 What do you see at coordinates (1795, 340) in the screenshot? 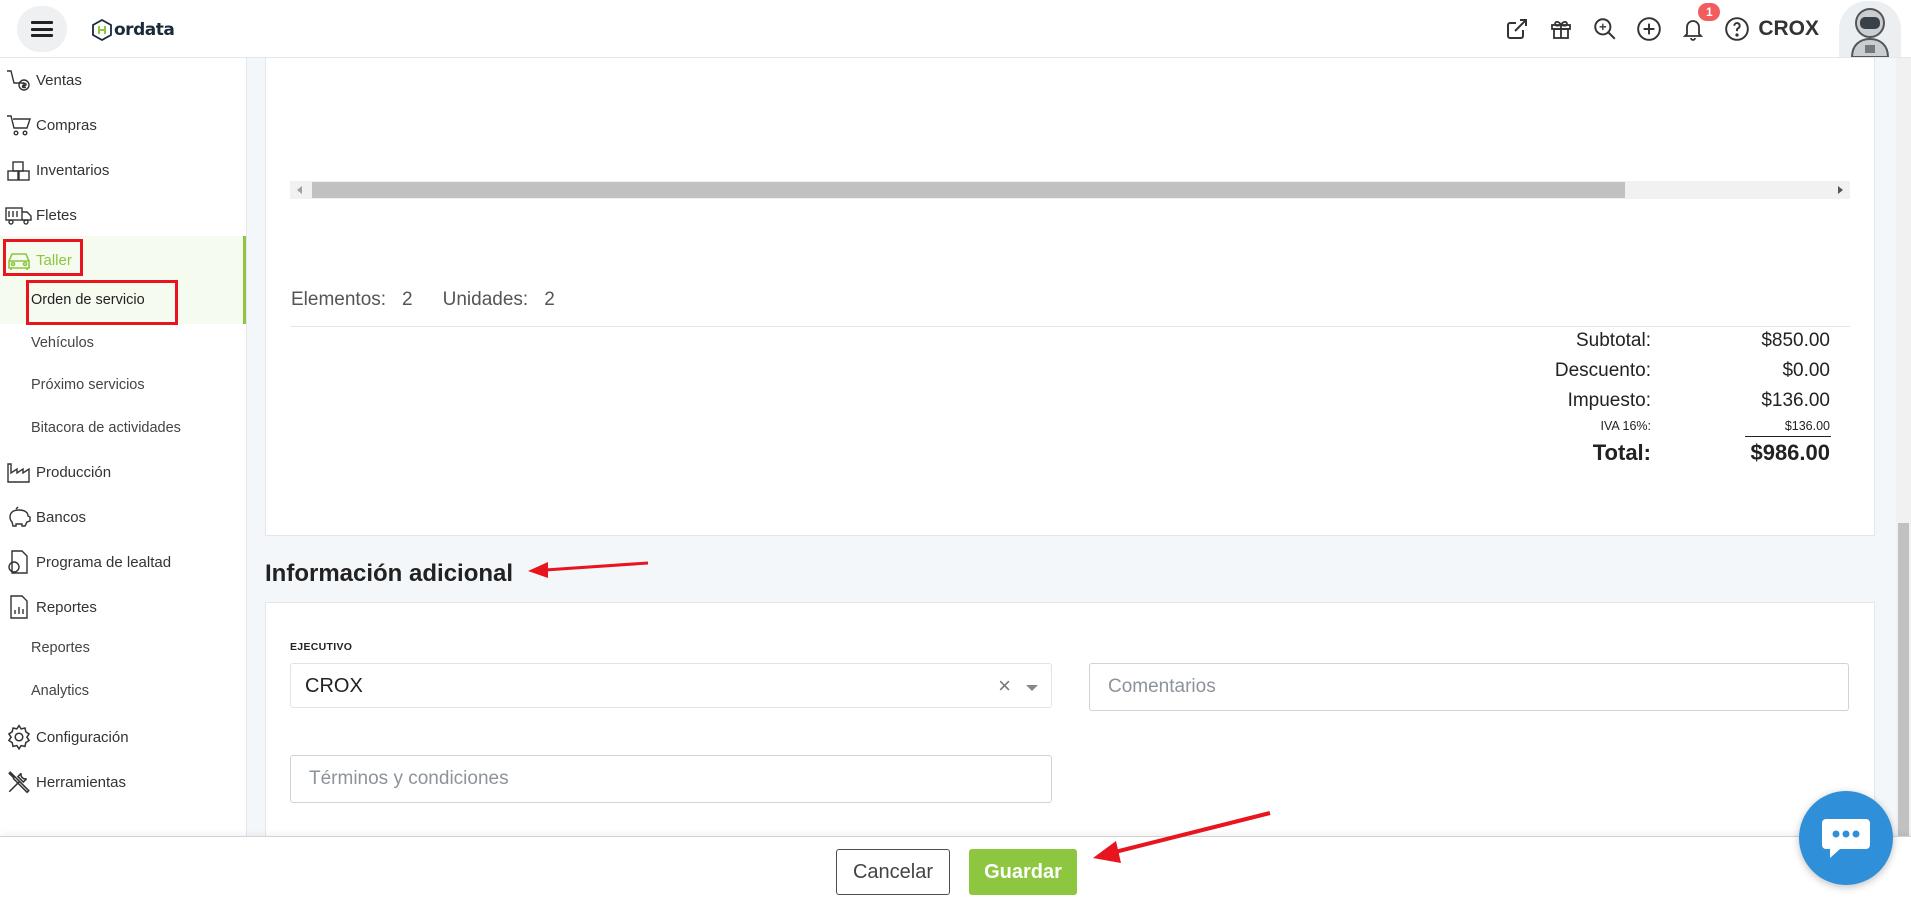
I see `subtotal-value: $850.00` at bounding box center [1795, 340].